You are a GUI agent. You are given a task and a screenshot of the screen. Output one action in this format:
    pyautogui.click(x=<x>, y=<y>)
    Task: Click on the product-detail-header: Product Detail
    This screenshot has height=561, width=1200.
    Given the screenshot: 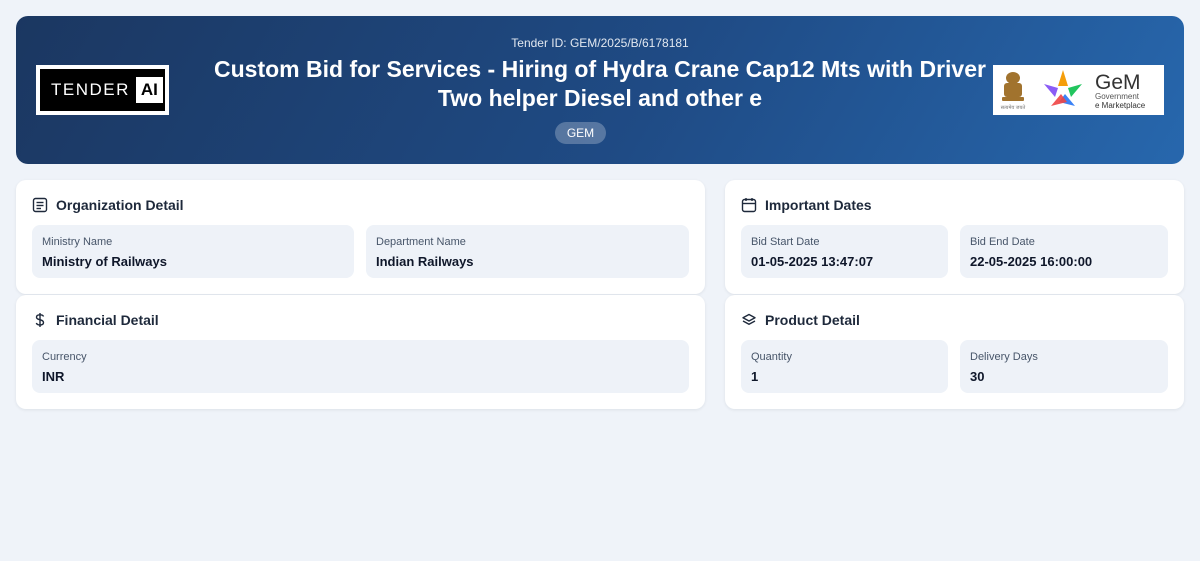 What is the action you would take?
    pyautogui.click(x=800, y=320)
    